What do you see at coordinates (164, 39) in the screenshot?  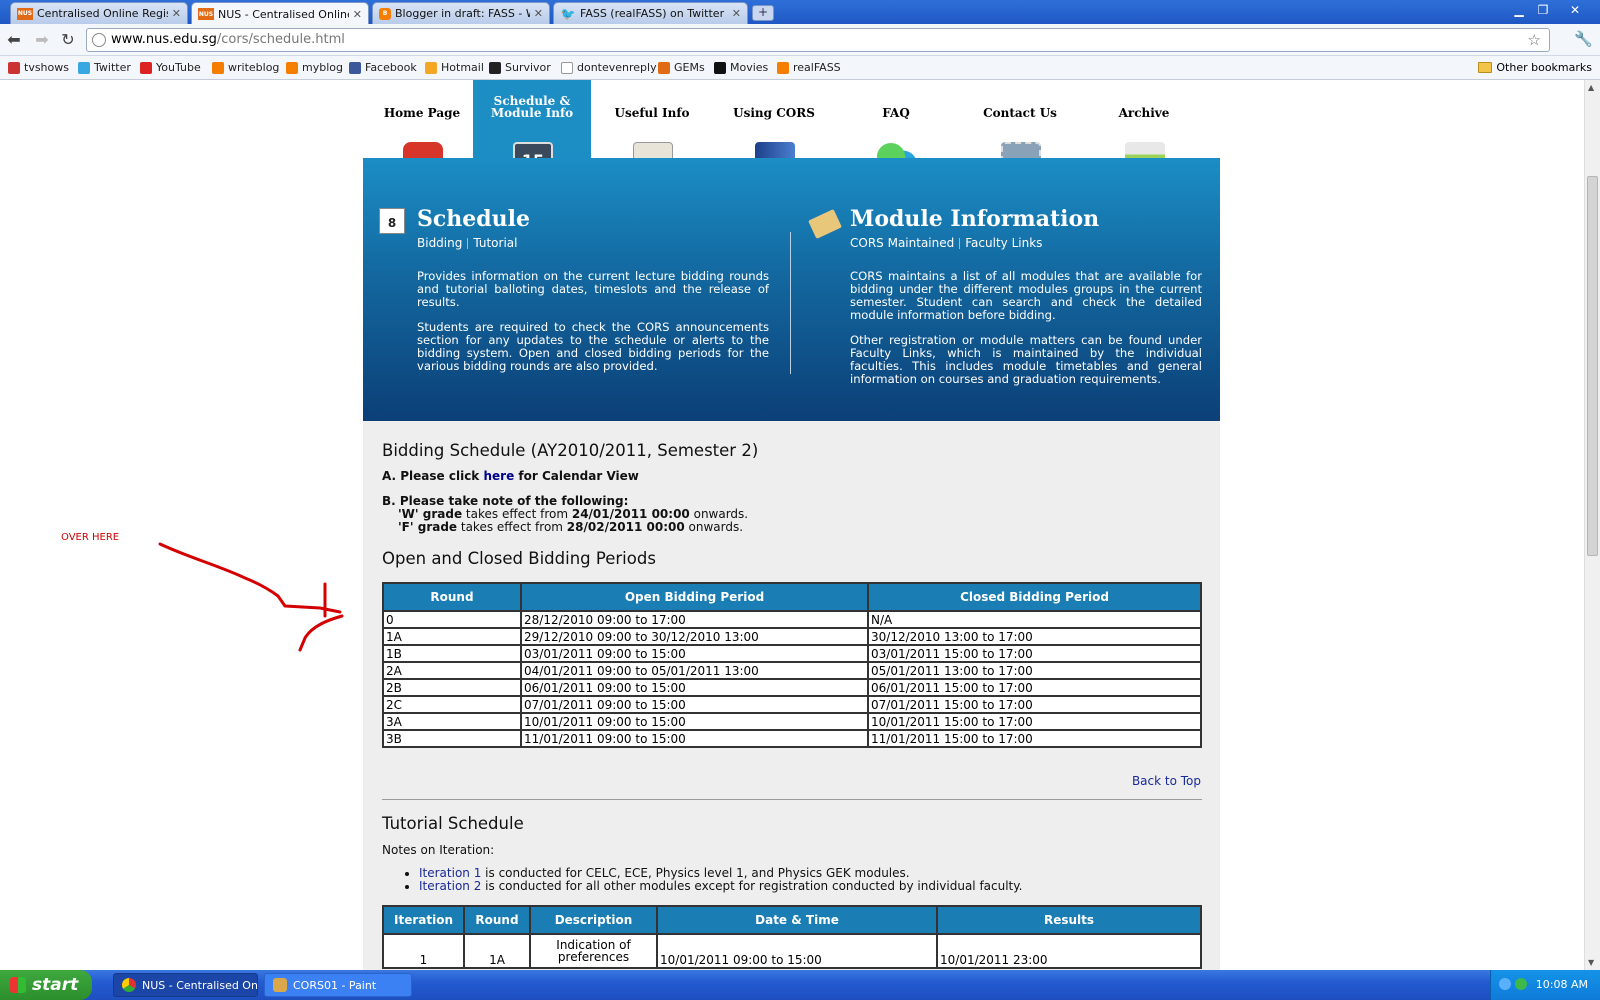 I see `url-host: www.nus.edu.sg` at bounding box center [164, 39].